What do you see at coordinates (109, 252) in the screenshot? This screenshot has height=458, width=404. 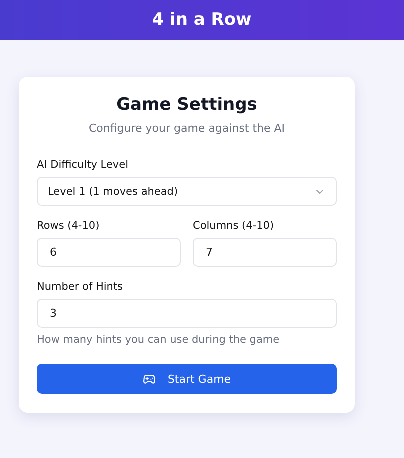 I see `rows-input: 6` at bounding box center [109, 252].